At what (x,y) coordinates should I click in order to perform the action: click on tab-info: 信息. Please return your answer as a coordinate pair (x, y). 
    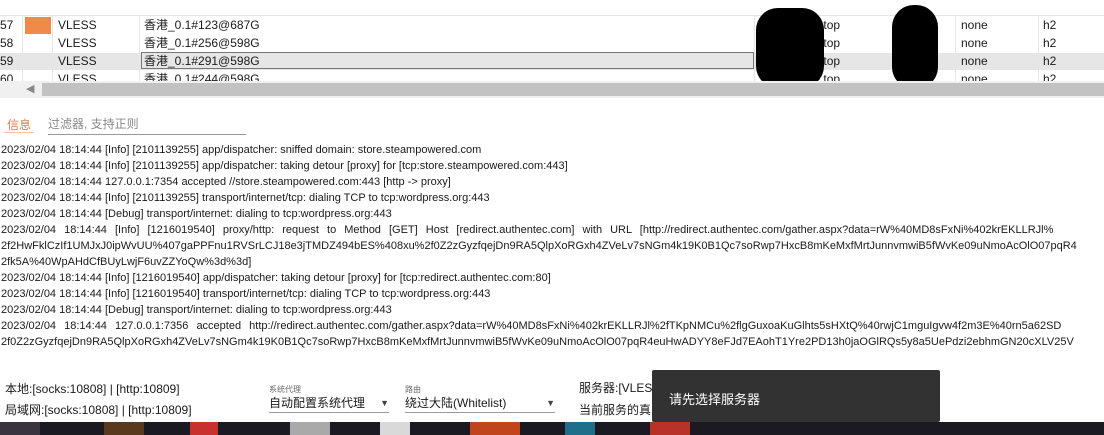
    Looking at the image, I should click on (19, 124).